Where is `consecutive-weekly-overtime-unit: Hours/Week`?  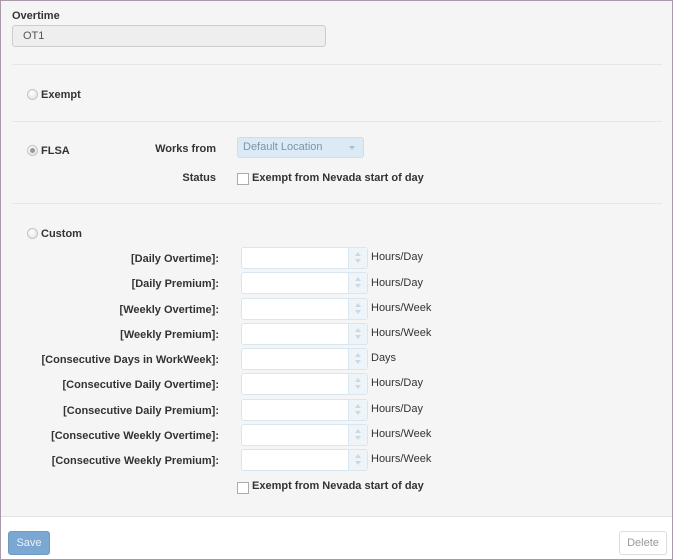
consecutive-weekly-overtime-unit: Hours/Week is located at coordinates (401, 434).